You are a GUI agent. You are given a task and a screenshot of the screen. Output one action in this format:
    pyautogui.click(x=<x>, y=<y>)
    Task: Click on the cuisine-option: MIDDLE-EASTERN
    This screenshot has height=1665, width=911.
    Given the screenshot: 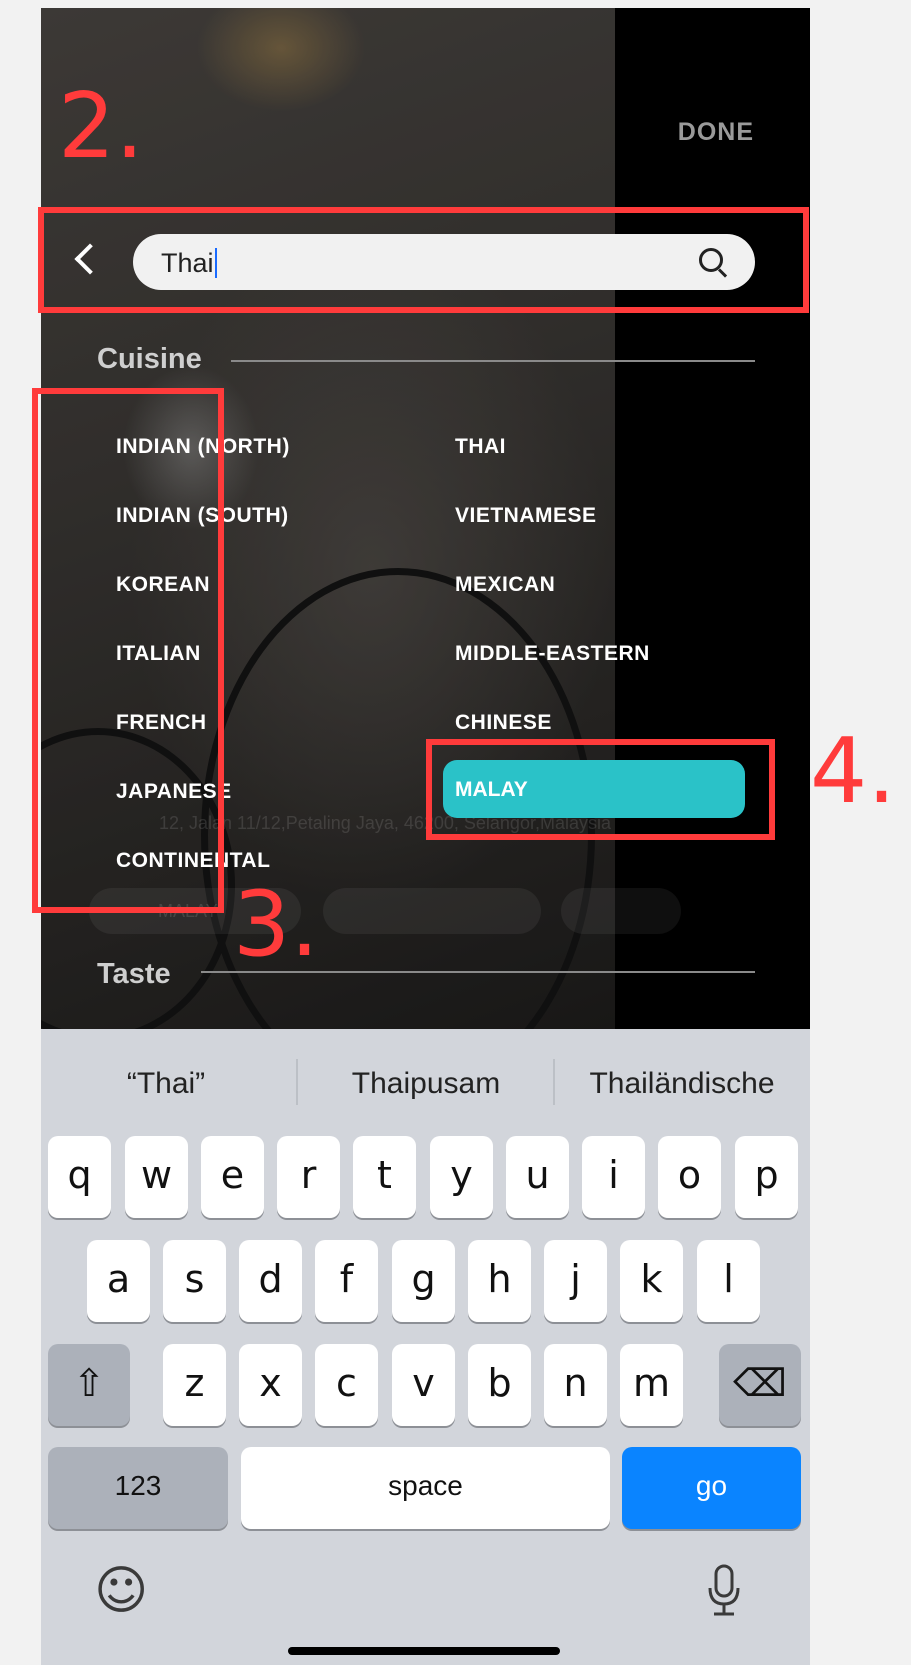 What is the action you would take?
    pyautogui.click(x=552, y=654)
    